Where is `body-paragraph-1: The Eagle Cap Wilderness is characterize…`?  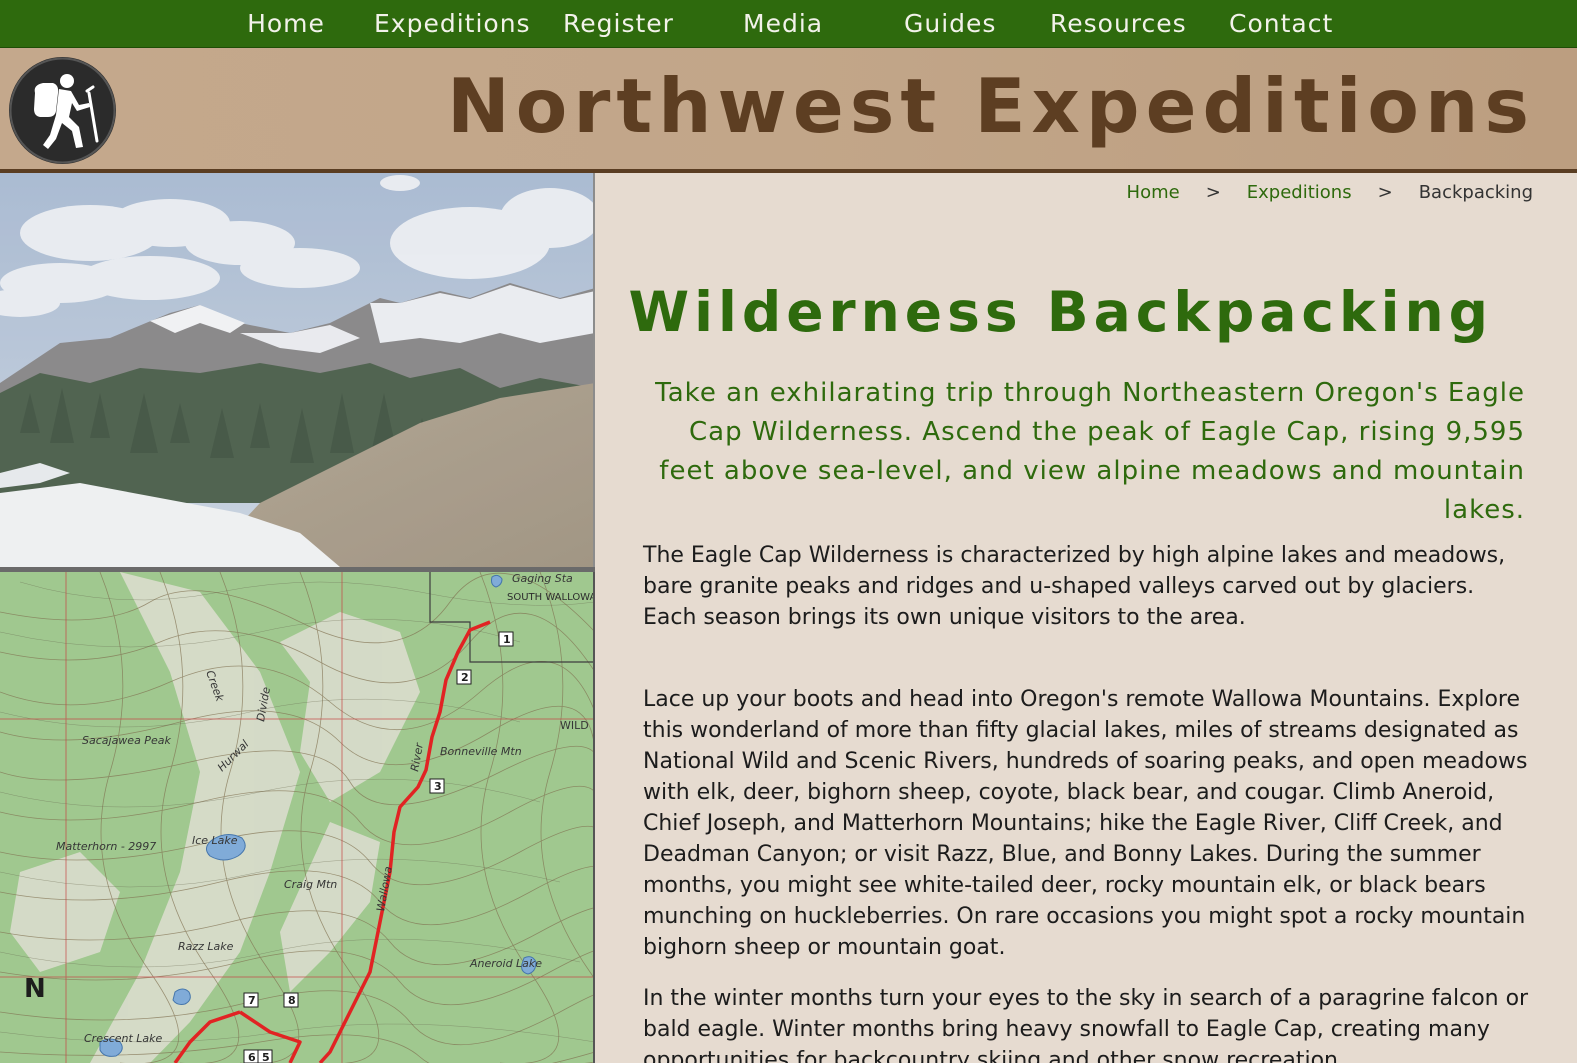
body-paragraph-1: The Eagle Cap Wilderness is characterize… is located at coordinates (1074, 586).